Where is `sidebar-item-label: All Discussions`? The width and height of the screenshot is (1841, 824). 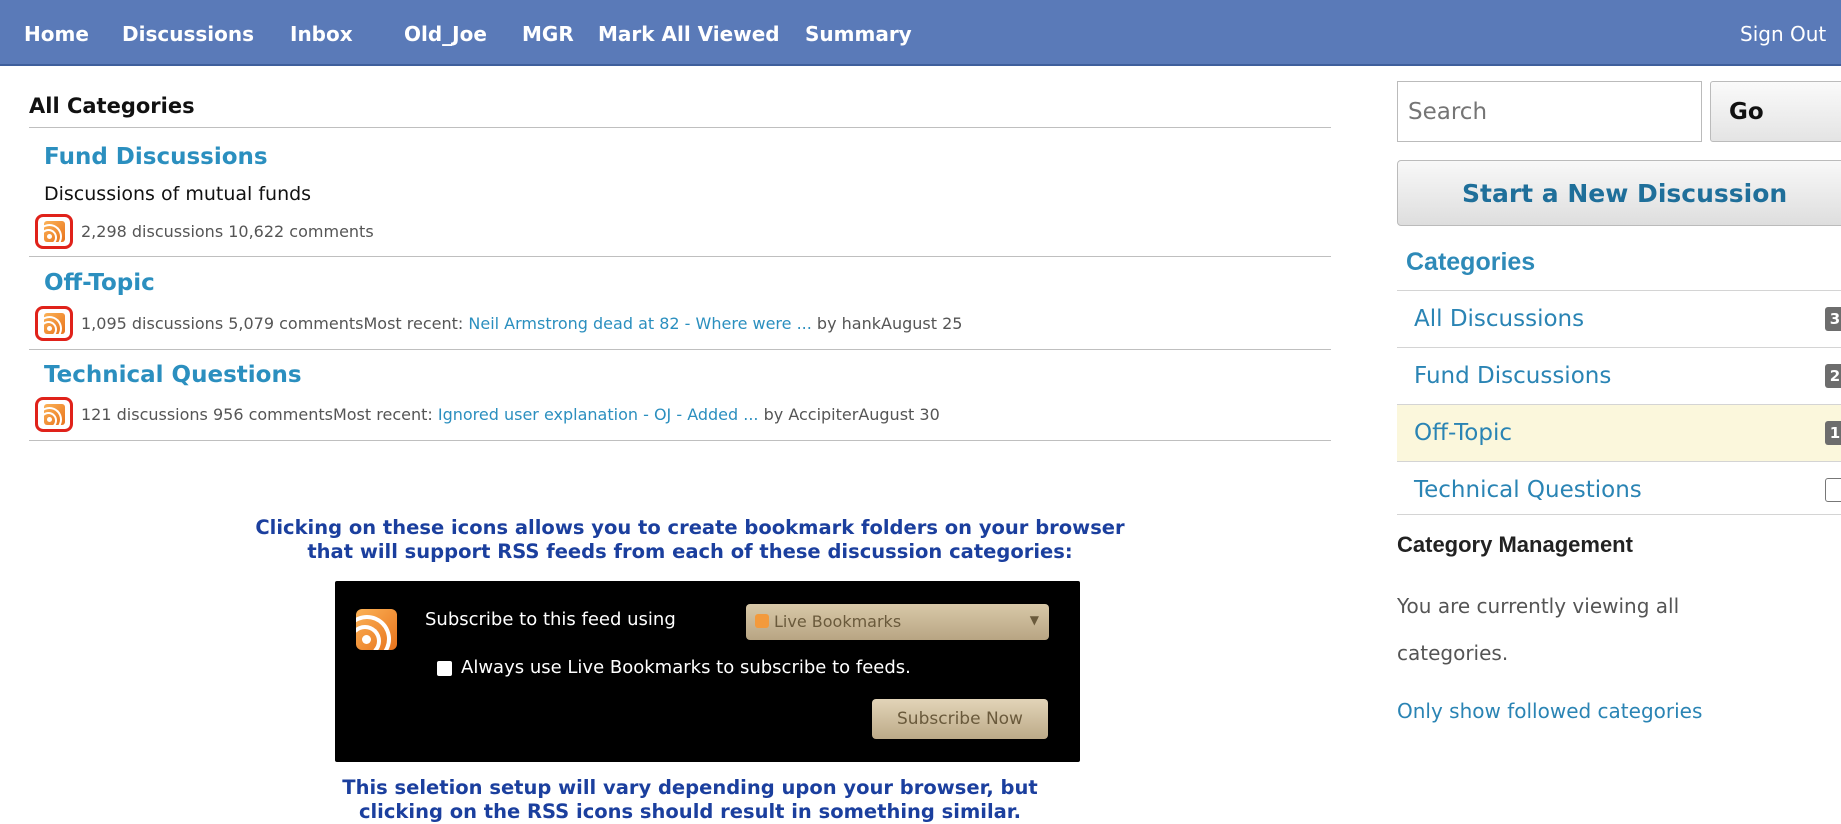
sidebar-item-label: All Discussions is located at coordinates (1499, 319).